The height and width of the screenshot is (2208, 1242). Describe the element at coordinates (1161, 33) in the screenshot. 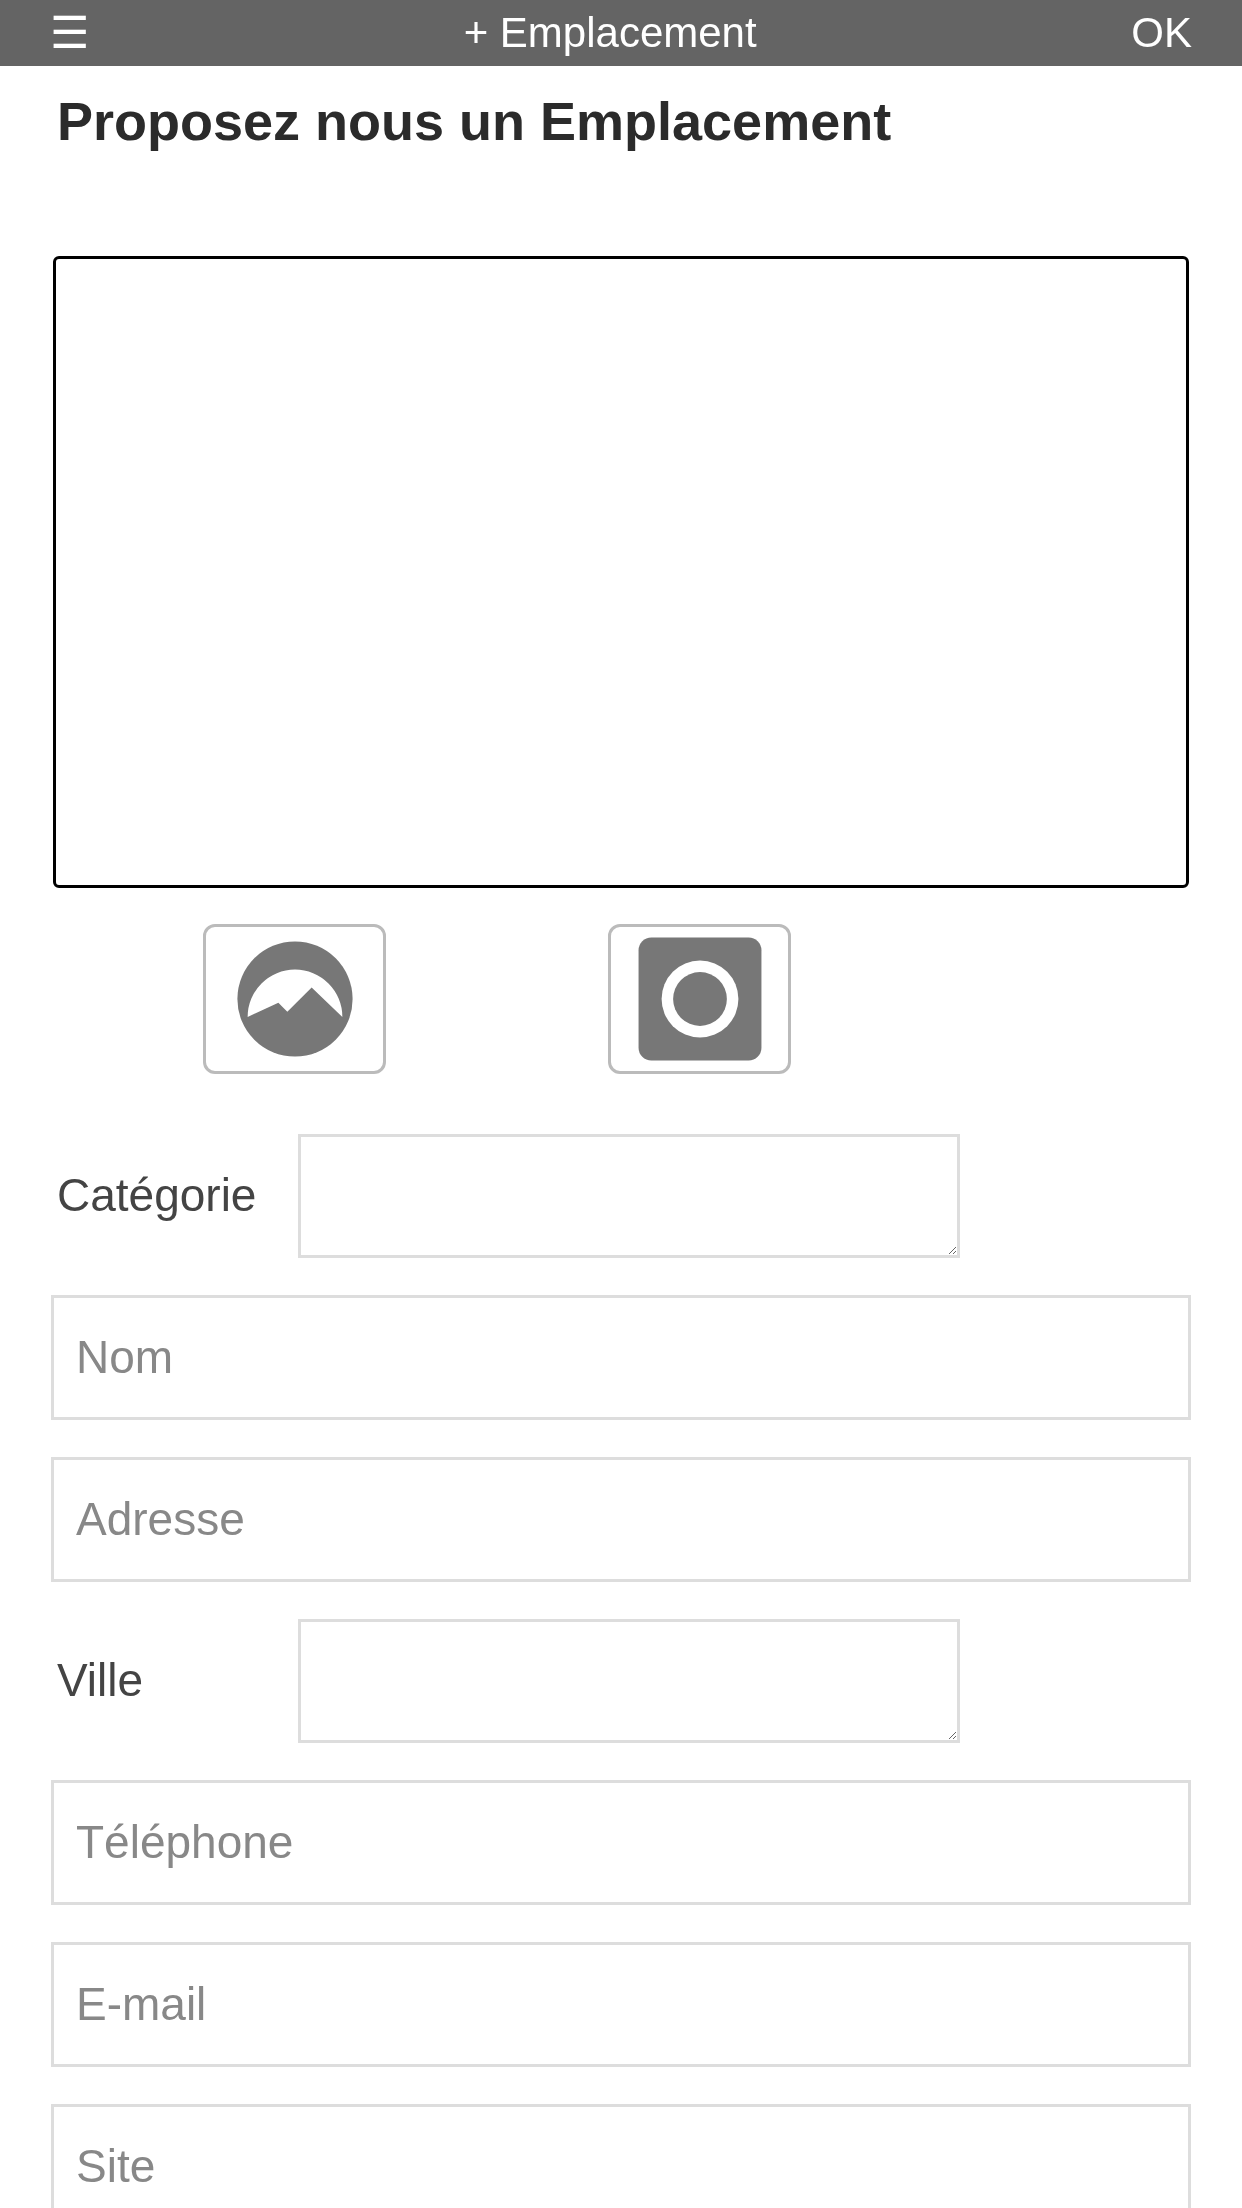

I see `ok-button: OK` at that location.